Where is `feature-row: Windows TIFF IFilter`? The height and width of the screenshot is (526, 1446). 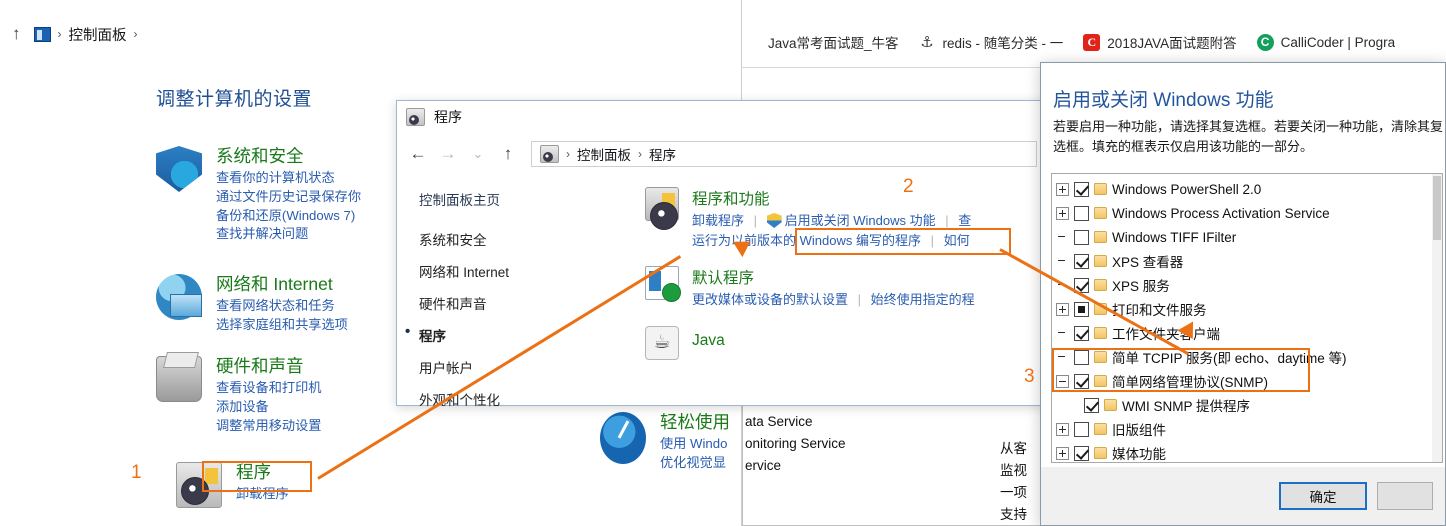
feature-row: Windows TIFF IFilter is located at coordinates (1247, 237).